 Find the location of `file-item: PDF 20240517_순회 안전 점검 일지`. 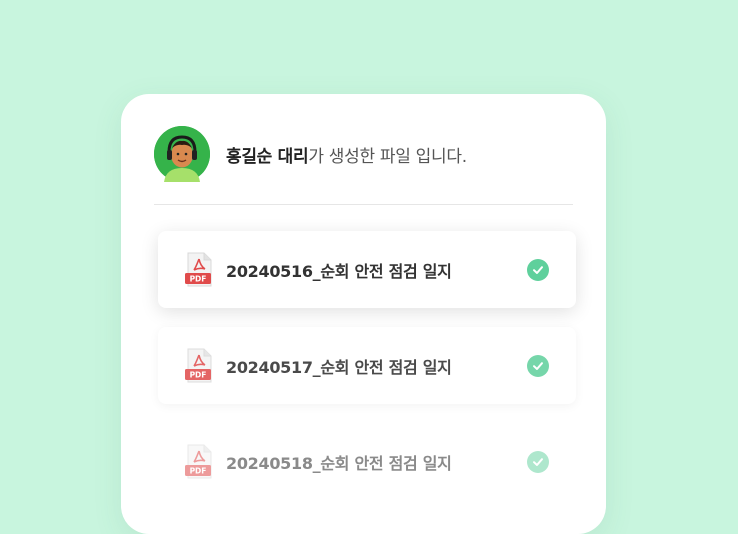

file-item: PDF 20240517_순회 안전 점검 일지 is located at coordinates (367, 365).